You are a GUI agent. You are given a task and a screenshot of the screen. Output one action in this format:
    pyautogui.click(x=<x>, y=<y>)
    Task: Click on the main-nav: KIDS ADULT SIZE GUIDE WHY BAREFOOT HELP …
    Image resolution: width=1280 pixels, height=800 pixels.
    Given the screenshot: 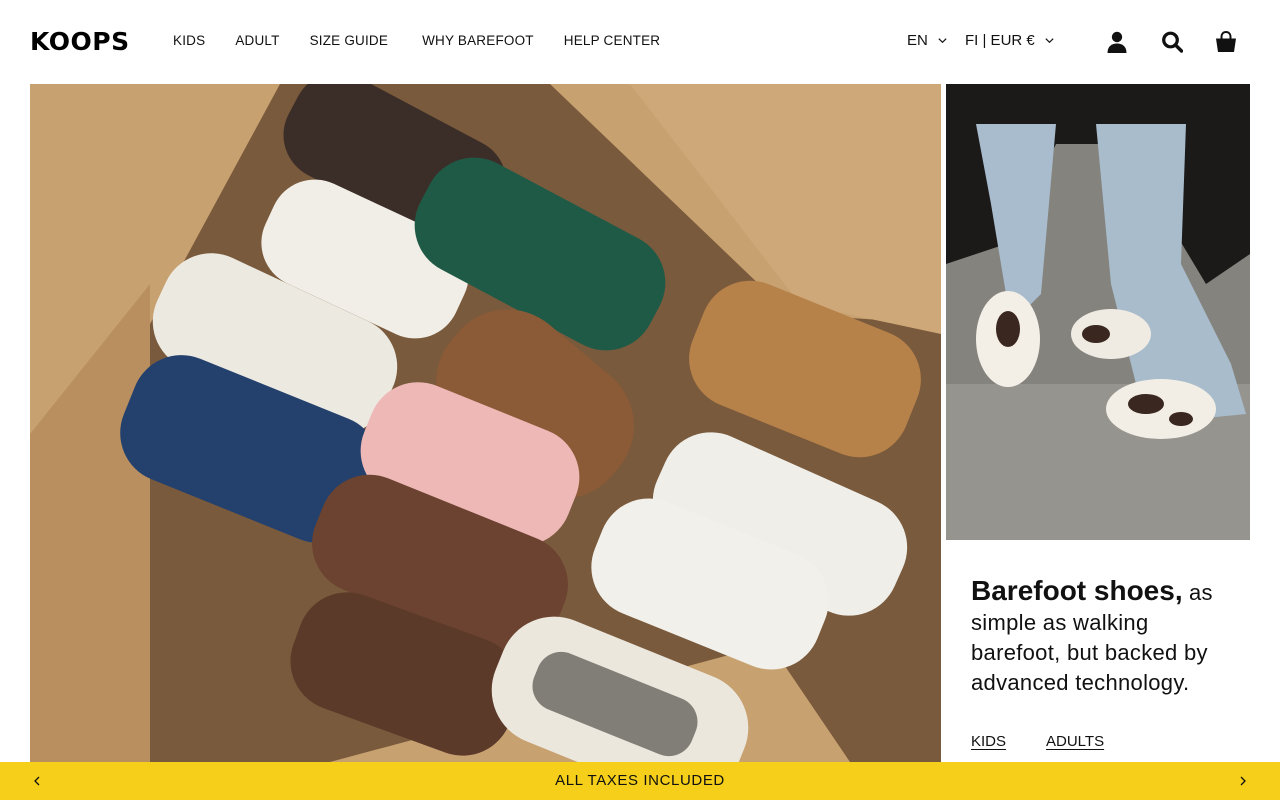 What is the action you would take?
    pyautogui.click(x=431, y=40)
    